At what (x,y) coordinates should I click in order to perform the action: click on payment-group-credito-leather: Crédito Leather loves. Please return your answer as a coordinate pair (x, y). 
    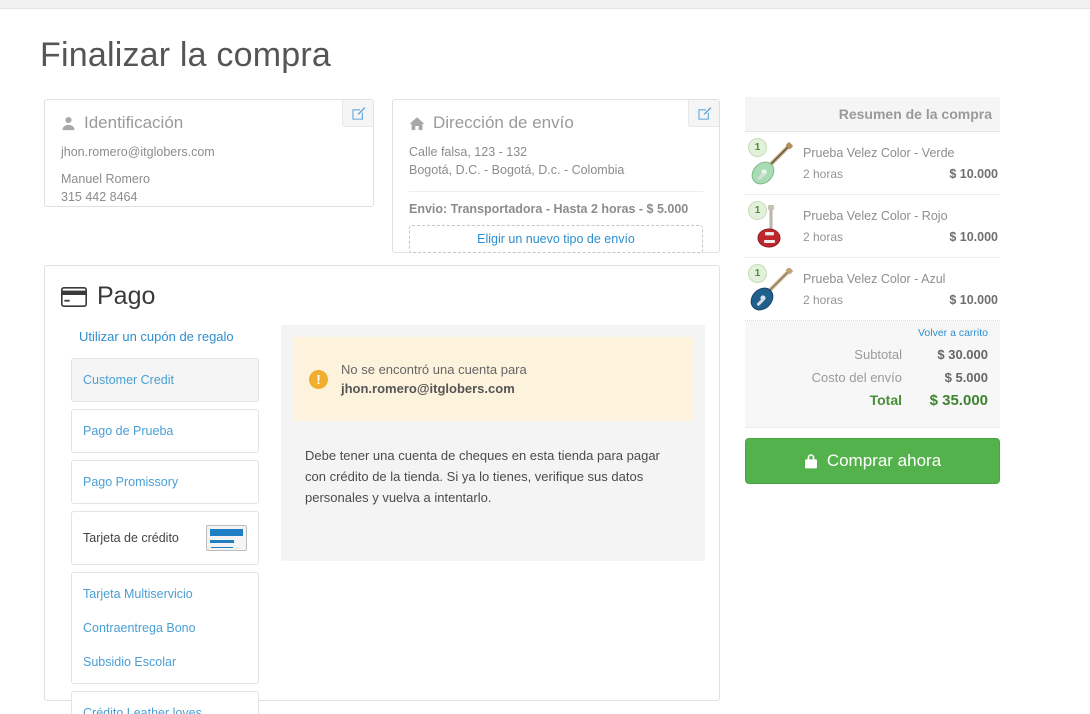
    Looking at the image, I should click on (165, 702).